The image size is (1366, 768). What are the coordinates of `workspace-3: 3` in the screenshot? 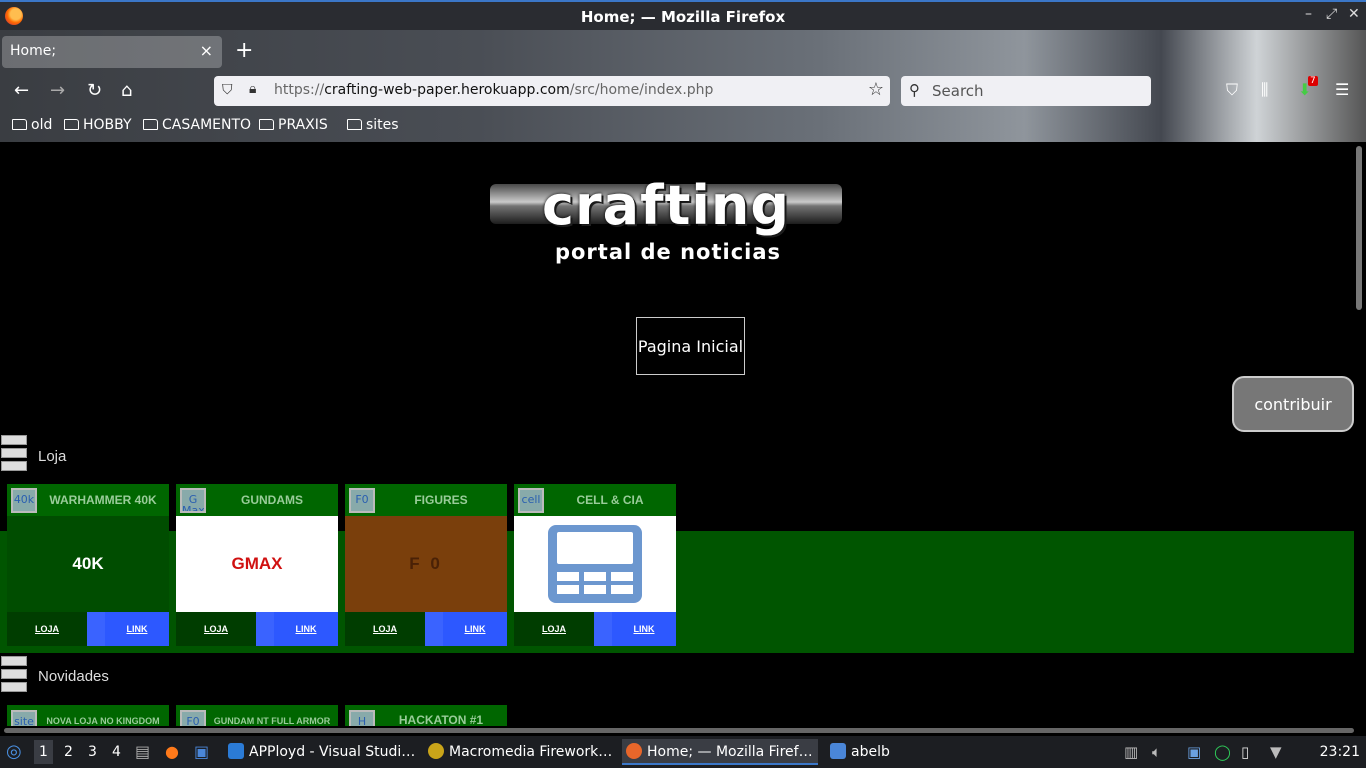 It's located at (92, 752).